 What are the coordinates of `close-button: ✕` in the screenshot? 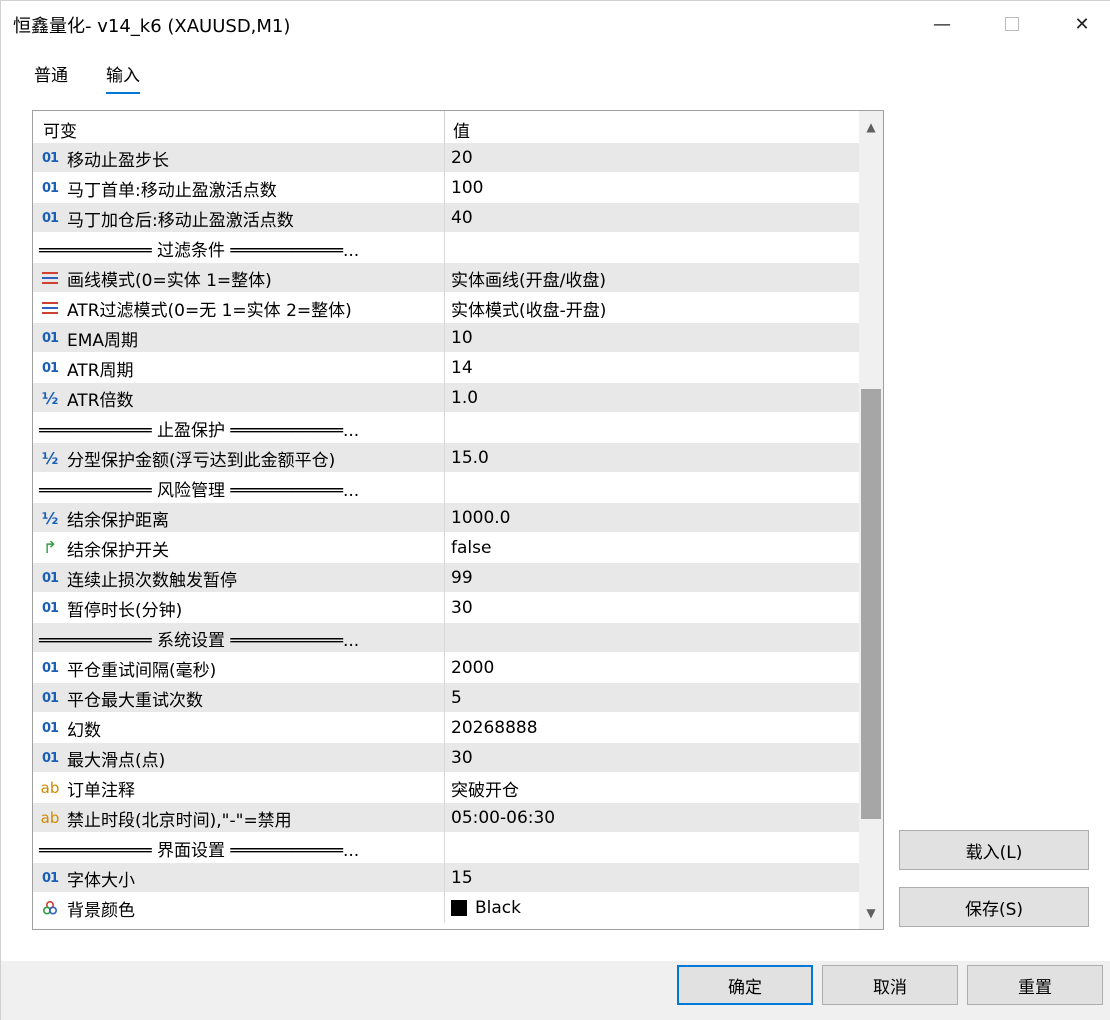 It's located at (1078, 24).